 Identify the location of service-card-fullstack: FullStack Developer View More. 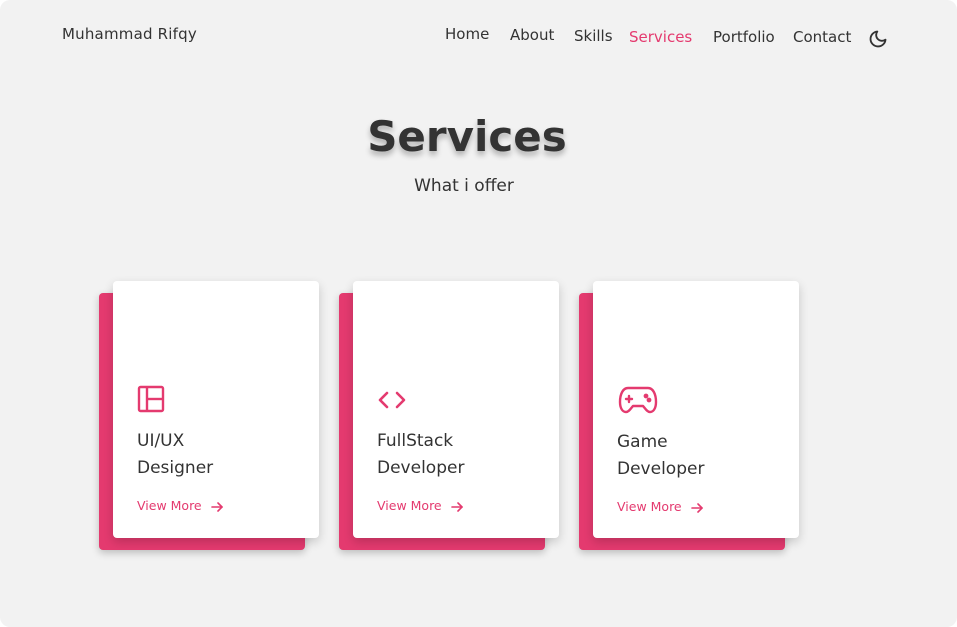
(449, 415).